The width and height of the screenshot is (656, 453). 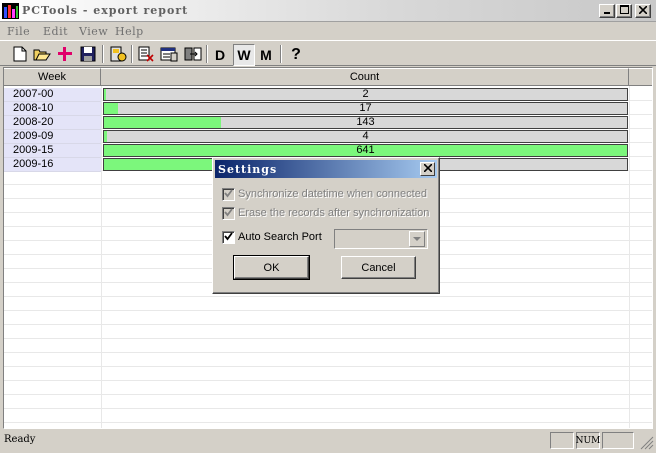 I want to click on add-button, so click(x=65, y=55).